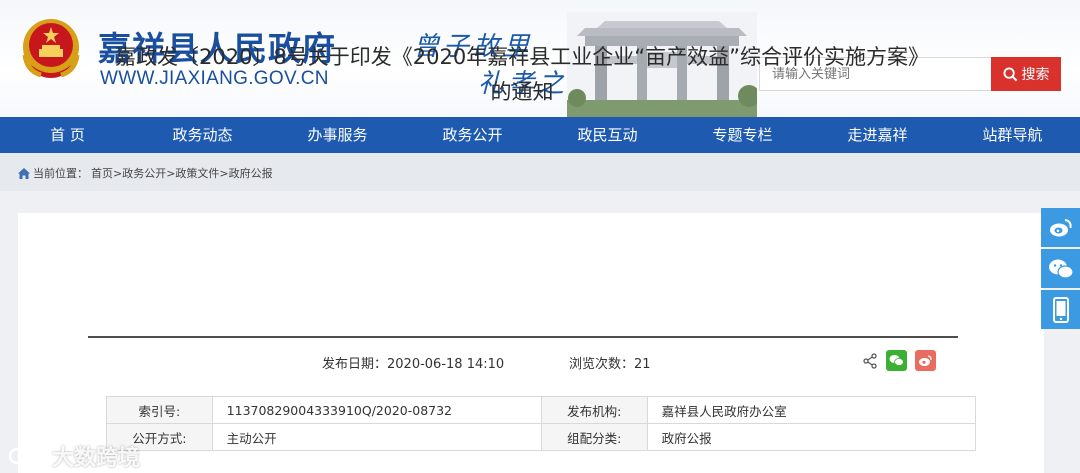 The width and height of the screenshot is (1080, 473). Describe the element at coordinates (182, 173) in the screenshot. I see `breadcrumb-path: 首页>政务公开>政策文件>政府公报` at that location.